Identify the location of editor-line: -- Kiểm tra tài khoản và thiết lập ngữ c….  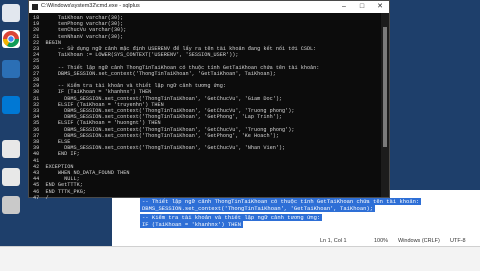
(231, 217).